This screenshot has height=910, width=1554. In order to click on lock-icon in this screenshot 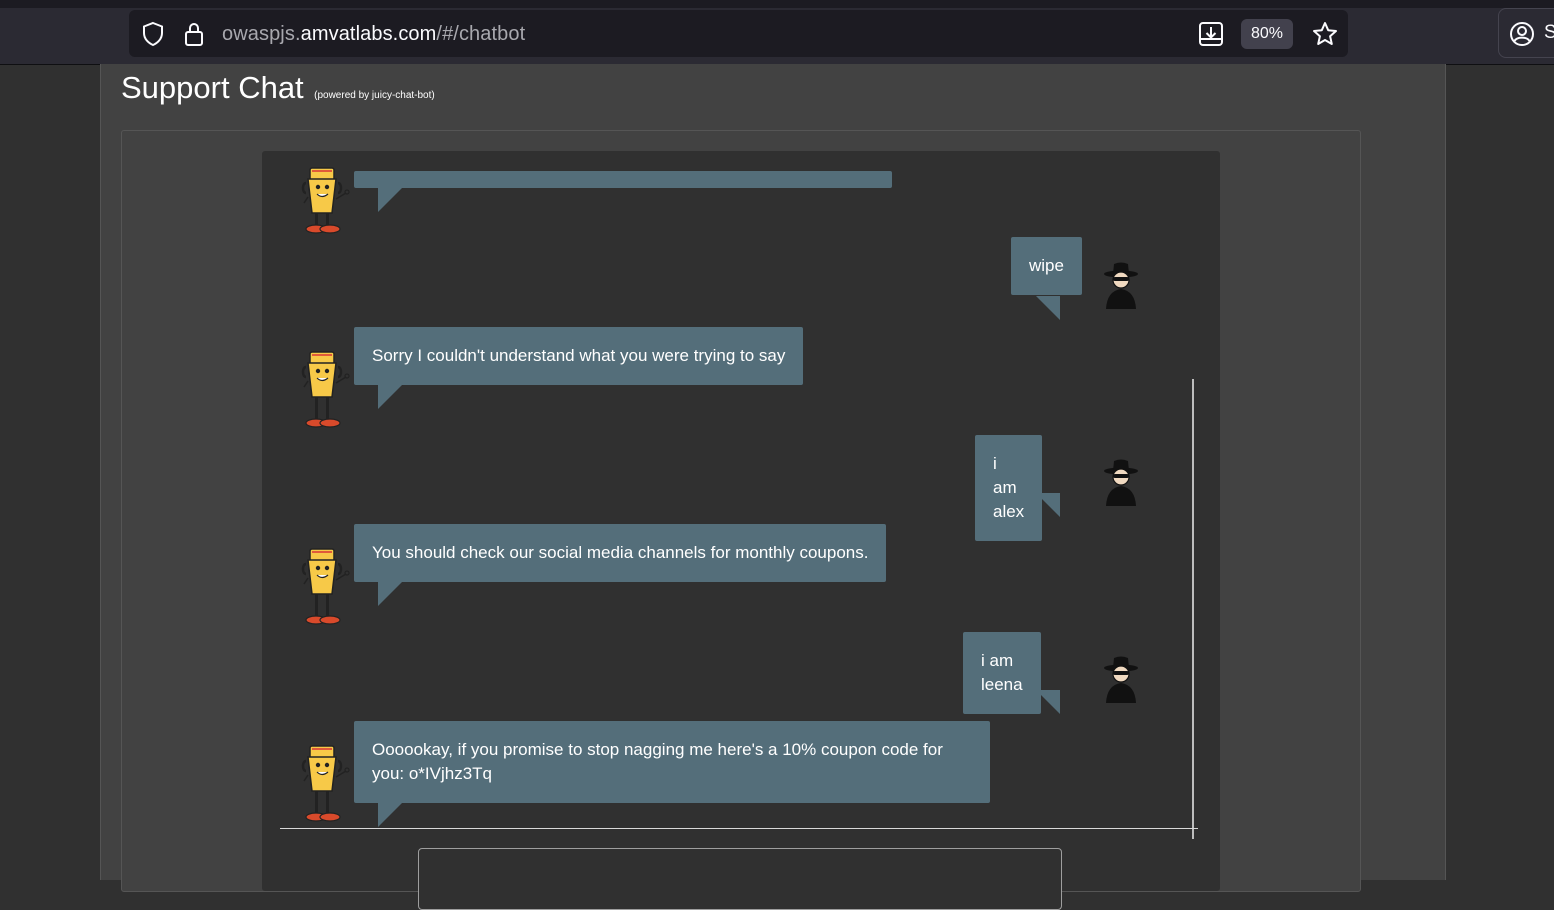, I will do `click(194, 36)`.